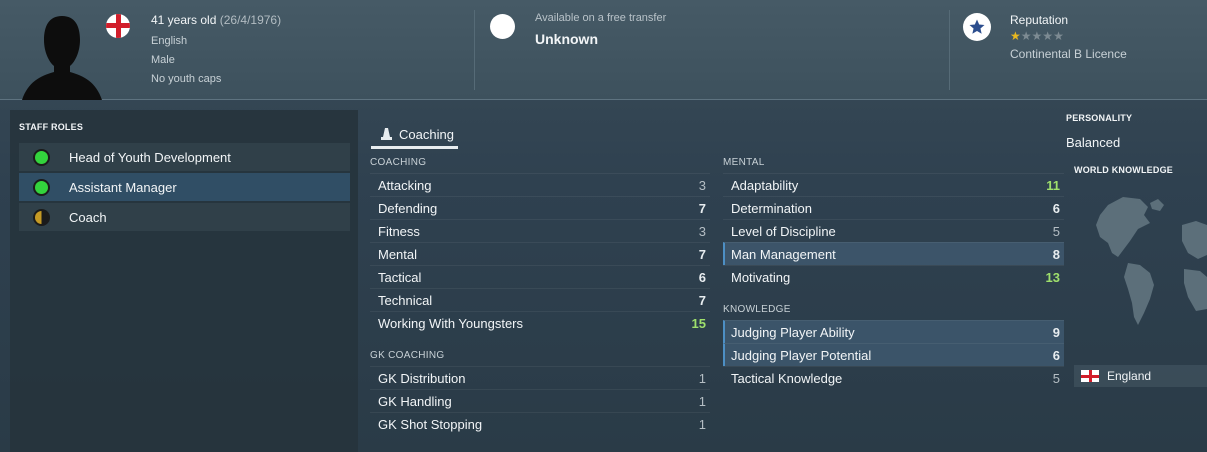 The height and width of the screenshot is (452, 1207). What do you see at coordinates (744, 162) in the screenshot?
I see `mental-heading: MENTAL` at bounding box center [744, 162].